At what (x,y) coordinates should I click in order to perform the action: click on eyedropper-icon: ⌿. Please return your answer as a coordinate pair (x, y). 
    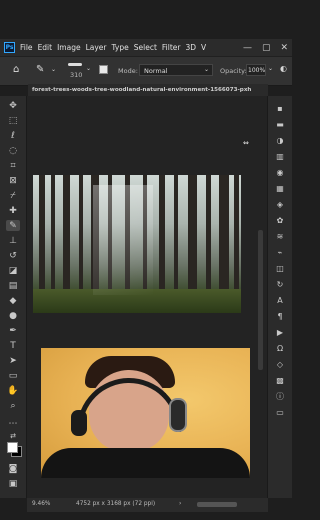
    Looking at the image, I should click on (13, 195).